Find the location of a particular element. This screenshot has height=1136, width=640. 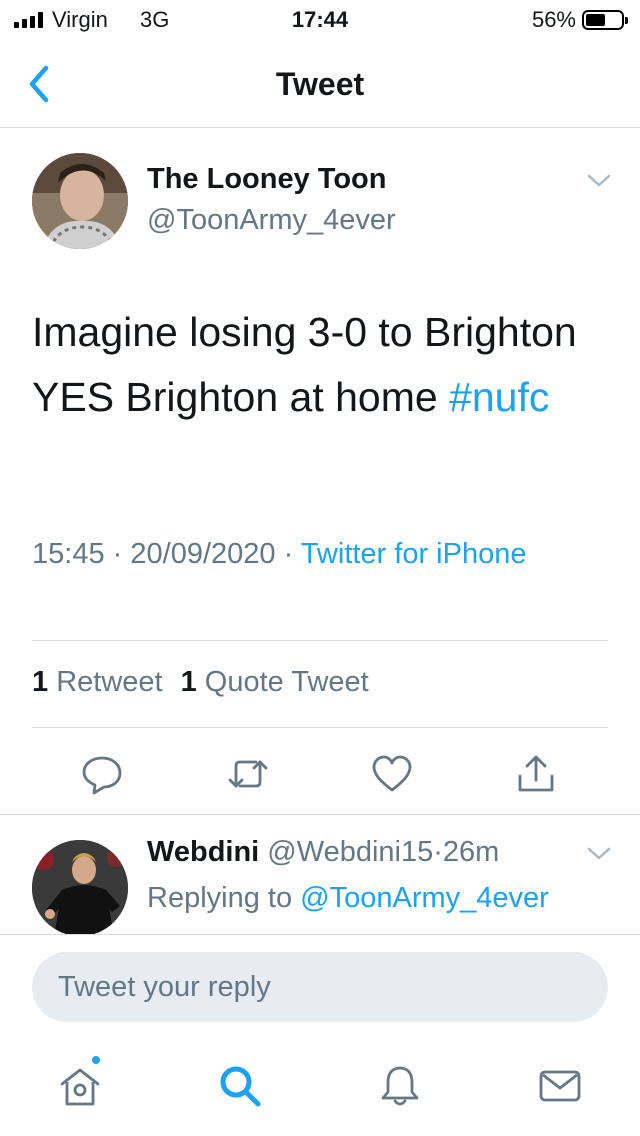

tweet-time: 15:45 is located at coordinates (68, 554).